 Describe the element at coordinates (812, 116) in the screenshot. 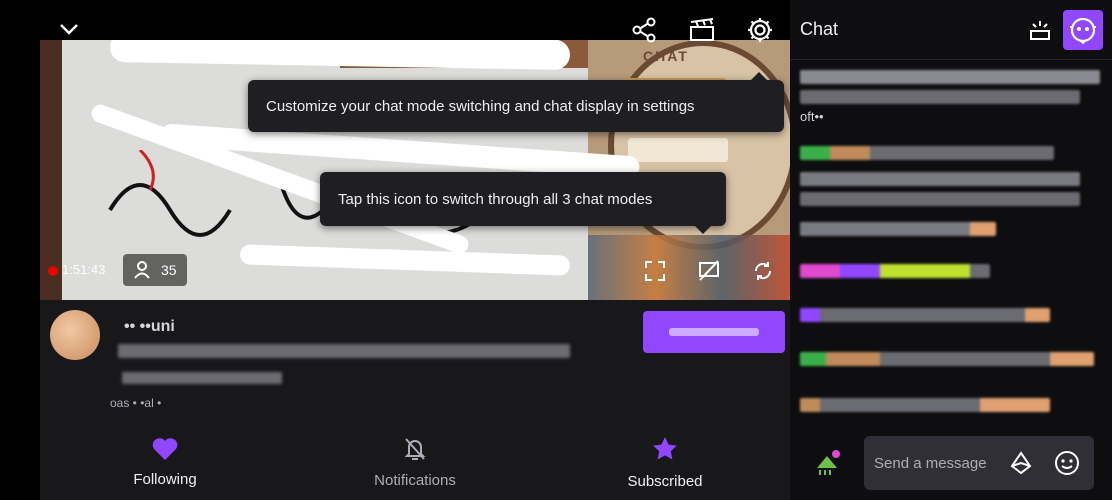

I see `chat-message-fragment: oft••` at that location.